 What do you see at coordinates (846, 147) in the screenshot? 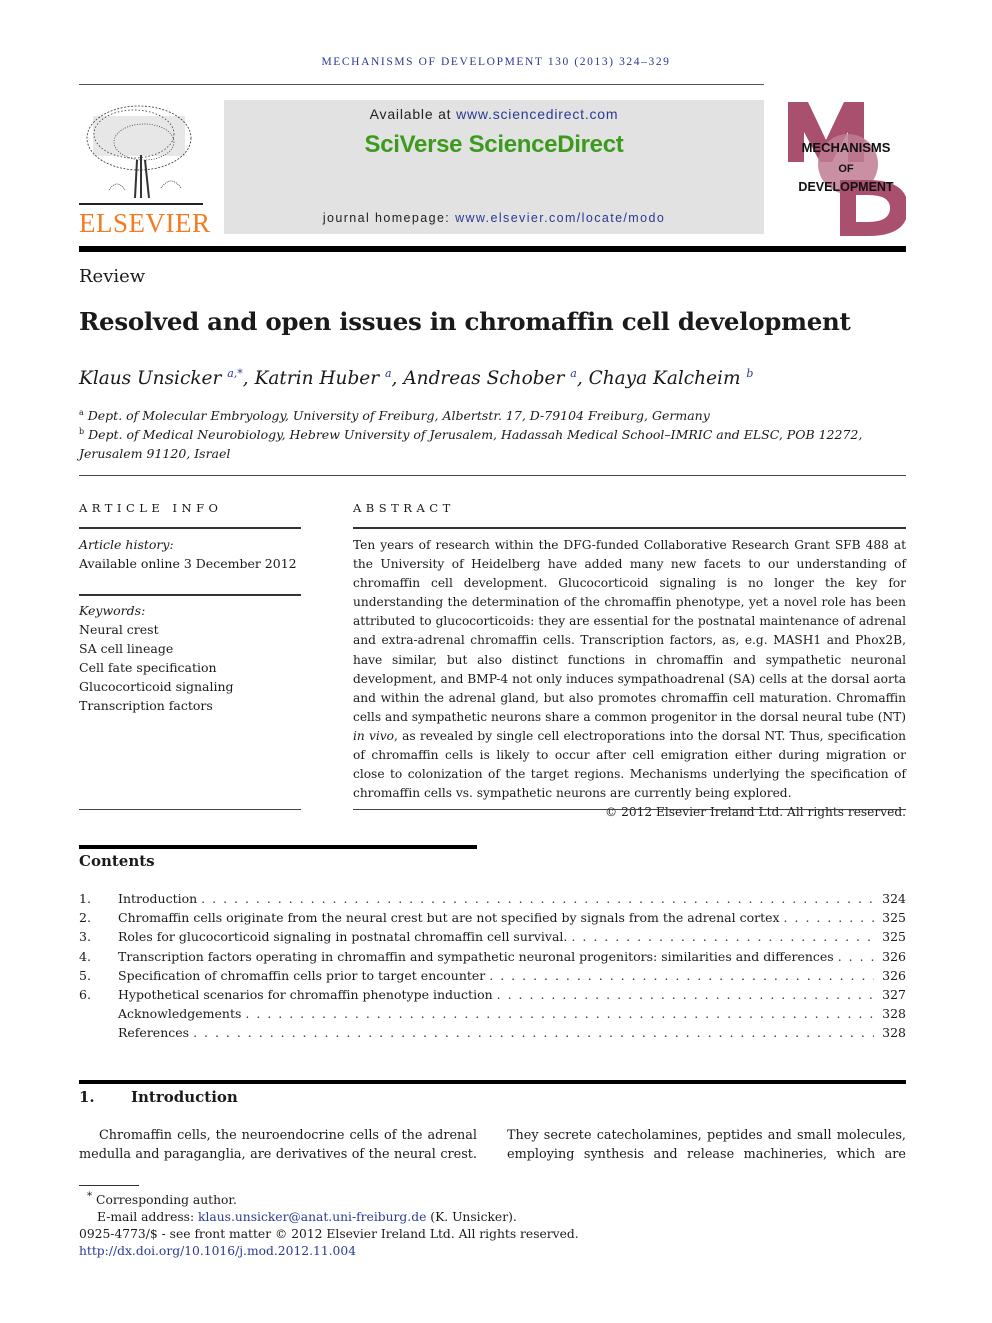
I see `mod-logo-line1: MECHANISMS` at bounding box center [846, 147].